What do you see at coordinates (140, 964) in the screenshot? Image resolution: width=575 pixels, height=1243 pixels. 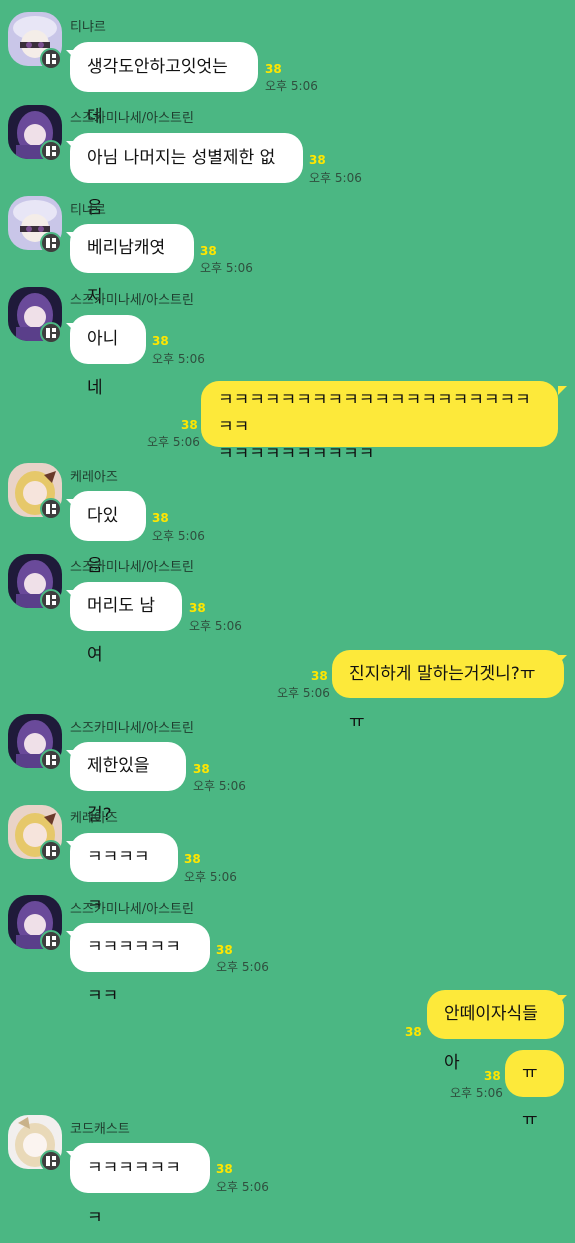 I see `message-bubble: ㅋㅋㅋㅋㅋㅋㅋㅋ` at bounding box center [140, 964].